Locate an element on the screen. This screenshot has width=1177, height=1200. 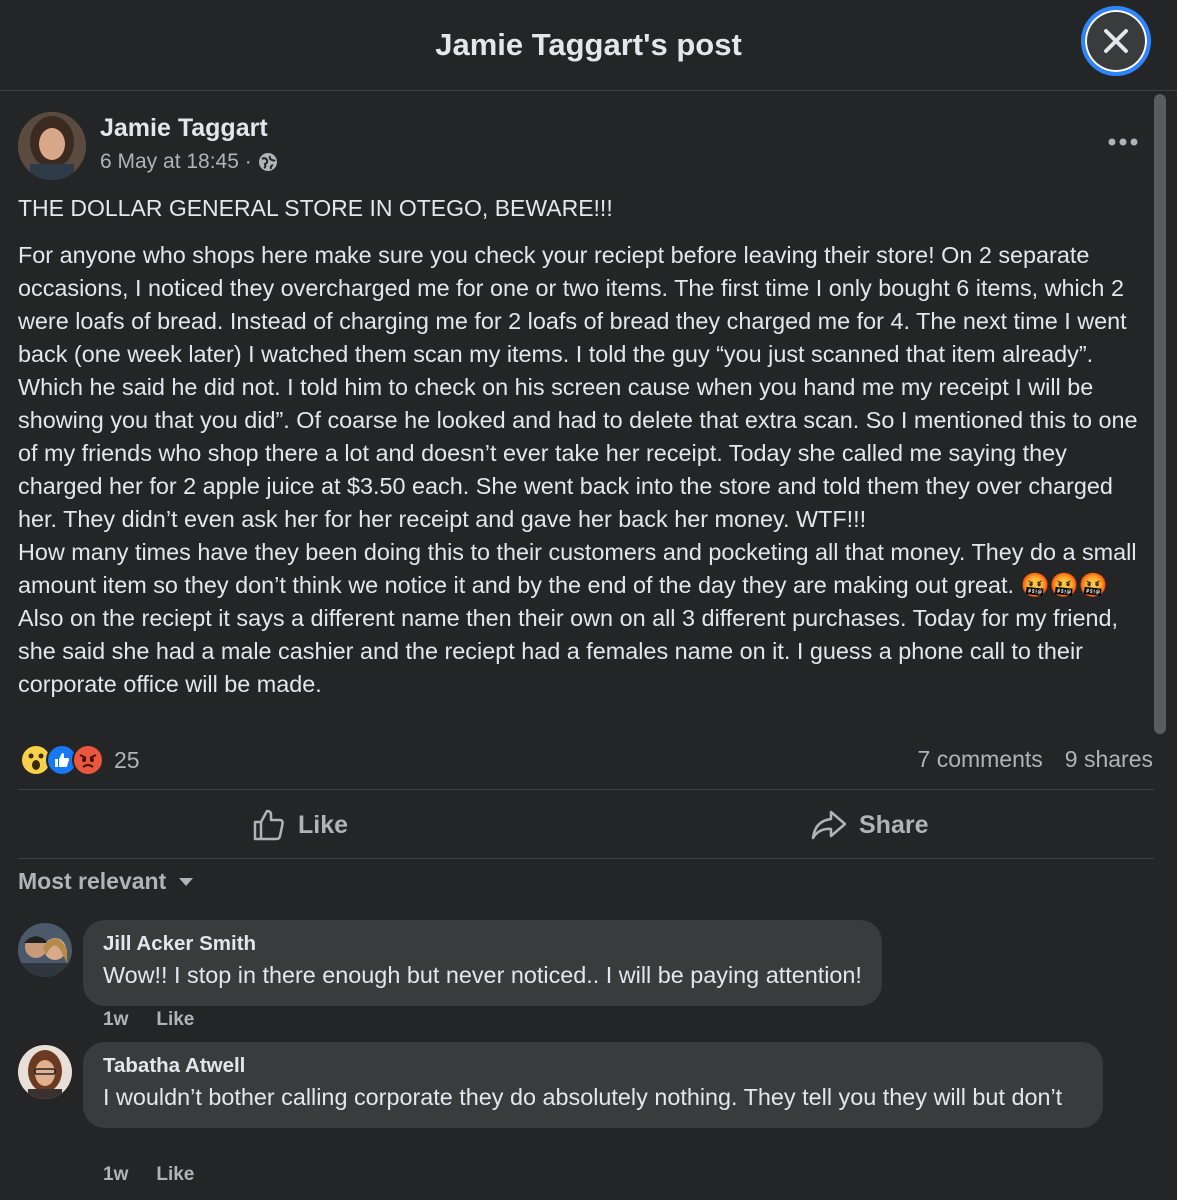
post-timestamp: 6 May at 18:45 · is located at coordinates (189, 162).